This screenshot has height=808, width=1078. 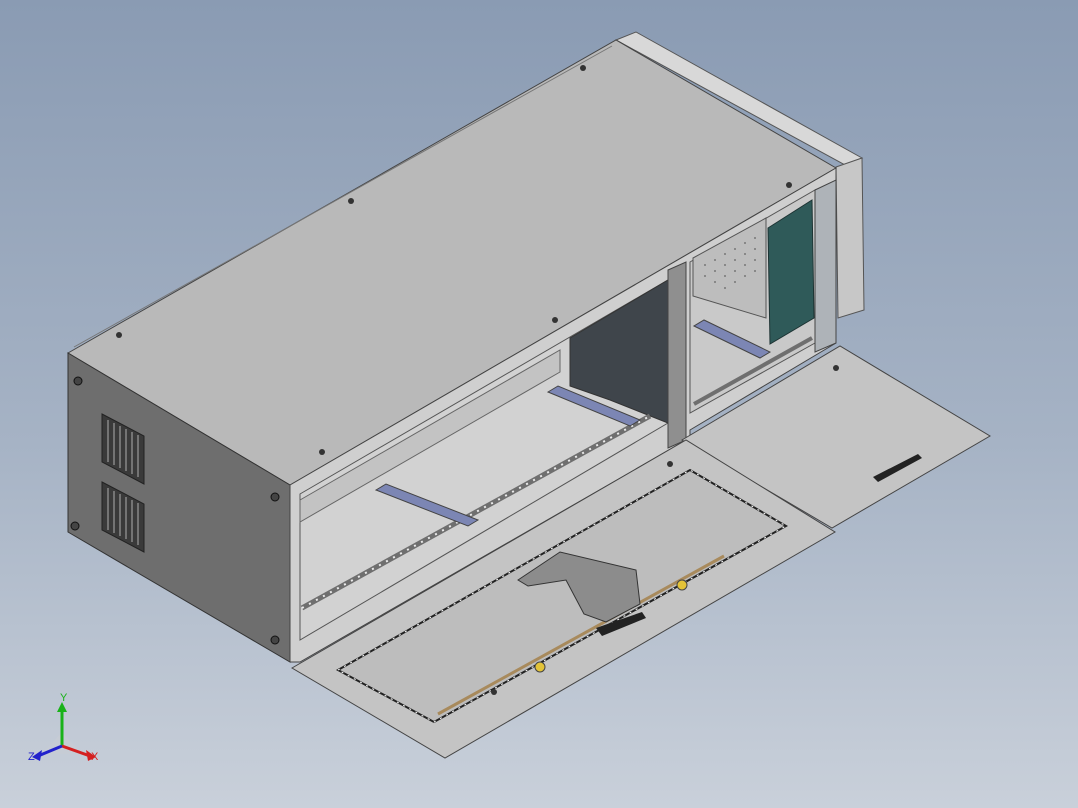 I want to click on axis-z-label: Z, so click(x=31, y=757).